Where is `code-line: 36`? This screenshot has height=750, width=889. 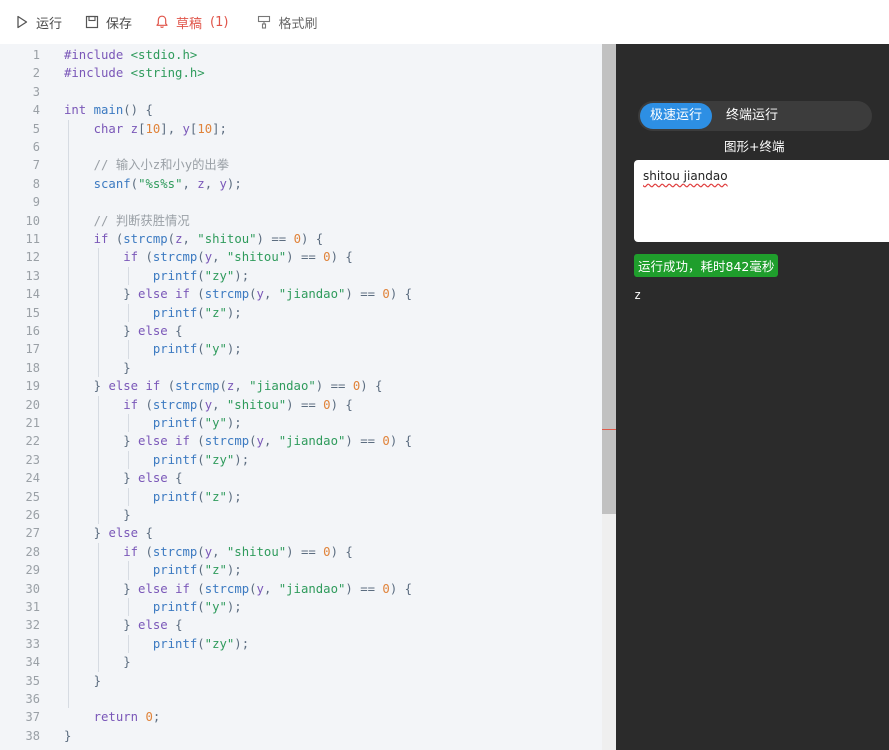
code-line: 36 is located at coordinates (301, 699).